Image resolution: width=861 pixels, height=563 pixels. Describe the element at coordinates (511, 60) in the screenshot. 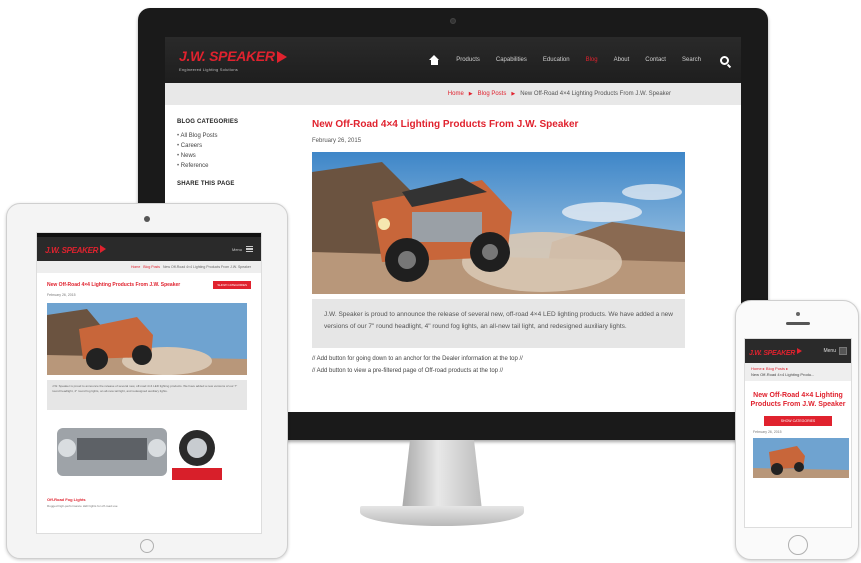

I see `nav-item-capabilities: Capabilities` at that location.